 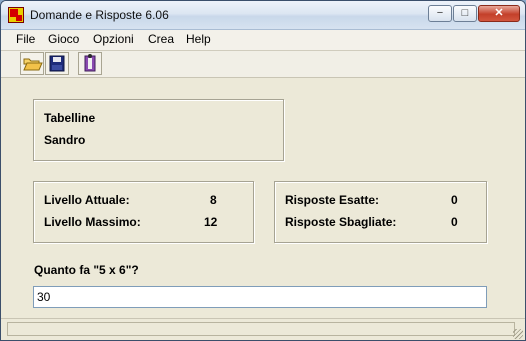 I want to click on correct-answers-value: 0, so click(x=454, y=200).